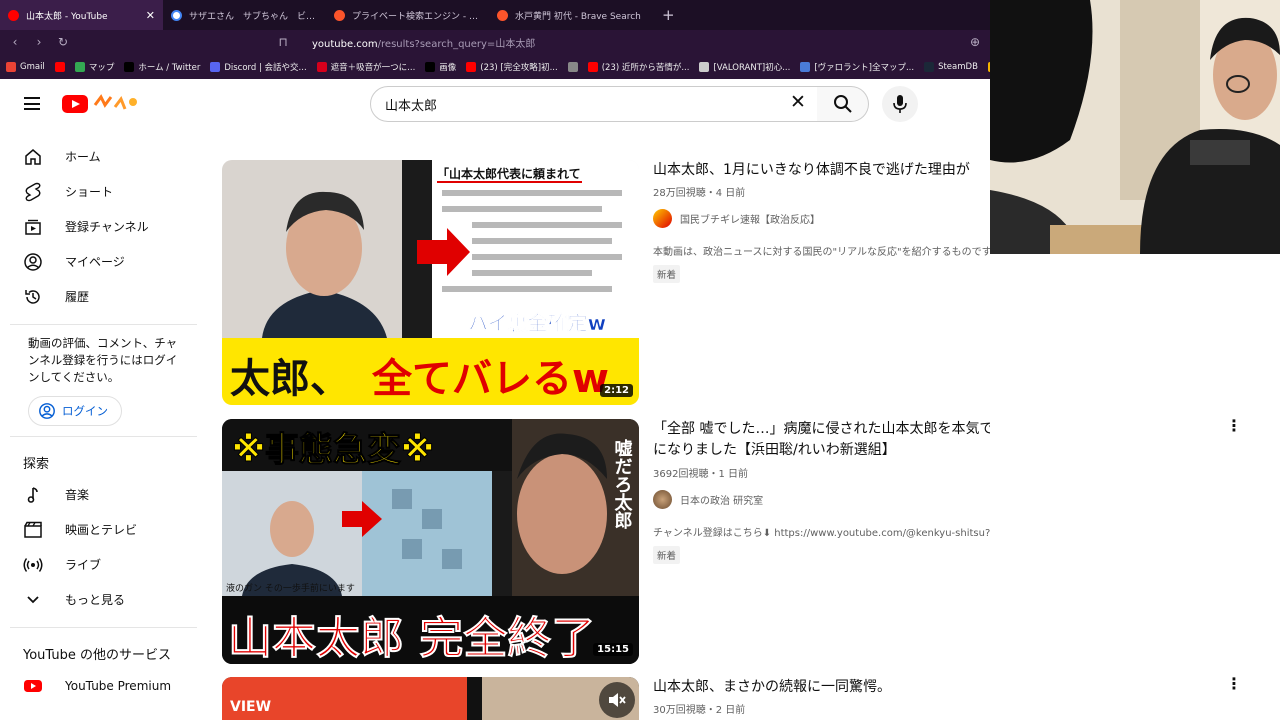  What do you see at coordinates (33, 192) in the screenshot?
I see `shorts-icon` at bounding box center [33, 192].